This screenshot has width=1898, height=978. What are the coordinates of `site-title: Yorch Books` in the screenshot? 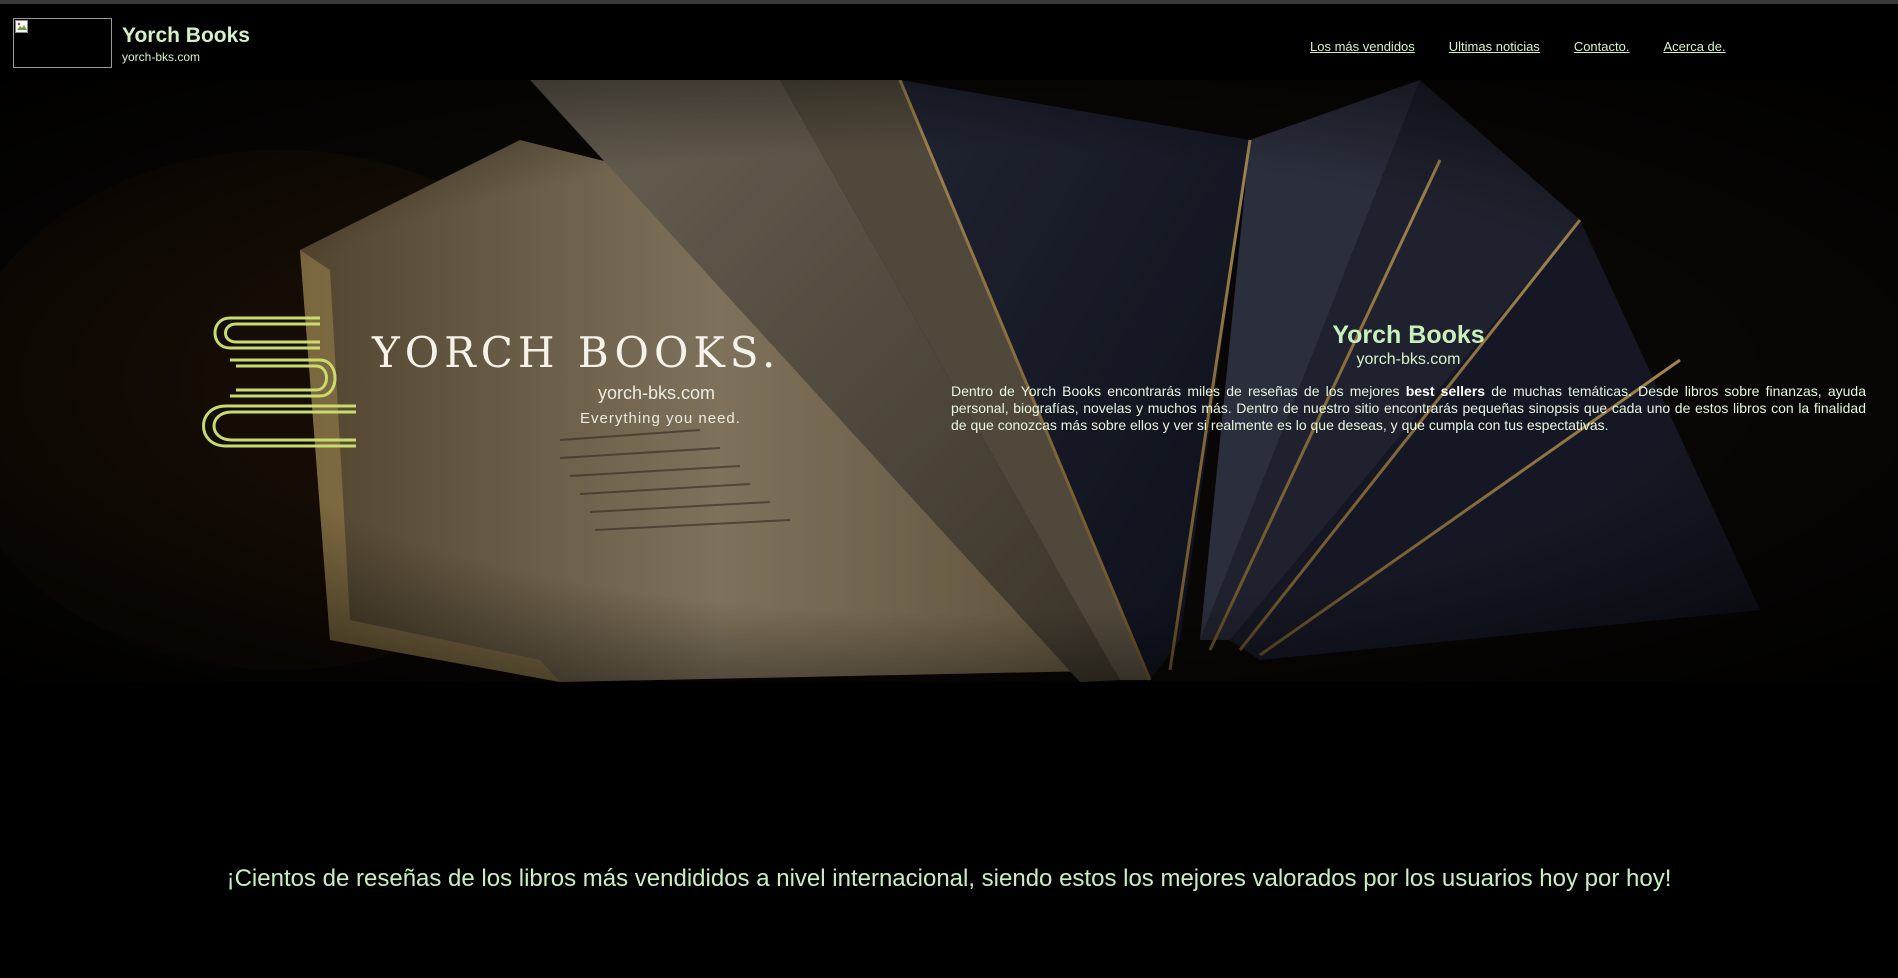 It's located at (186, 35).